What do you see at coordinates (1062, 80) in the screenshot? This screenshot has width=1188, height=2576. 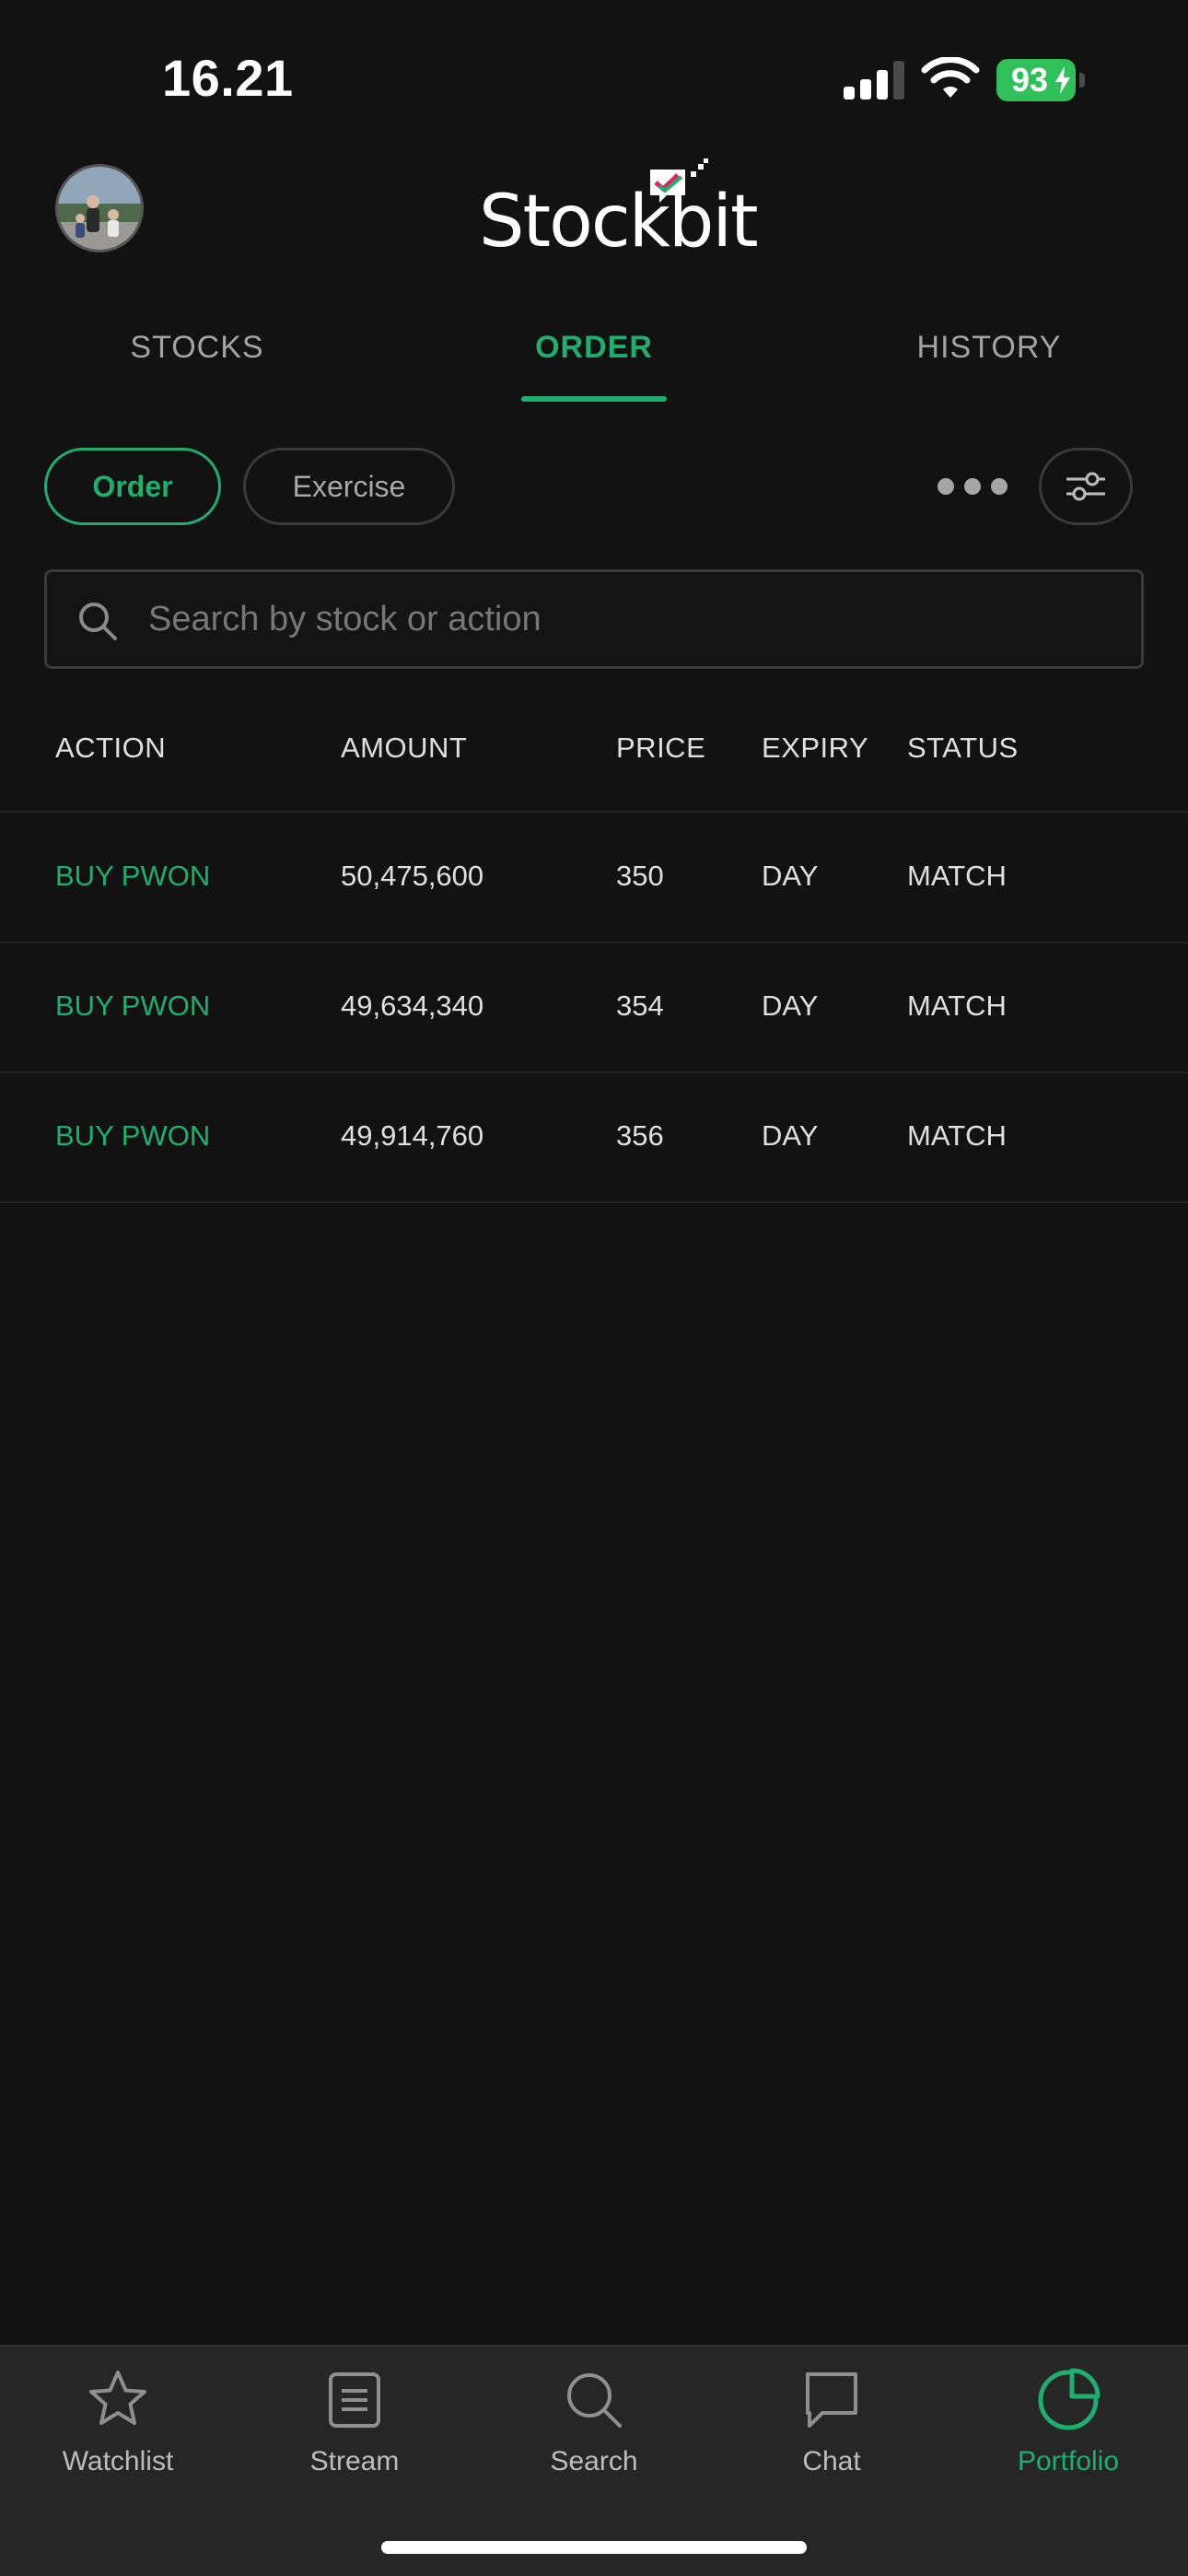 I see `charging-bolt-icon` at bounding box center [1062, 80].